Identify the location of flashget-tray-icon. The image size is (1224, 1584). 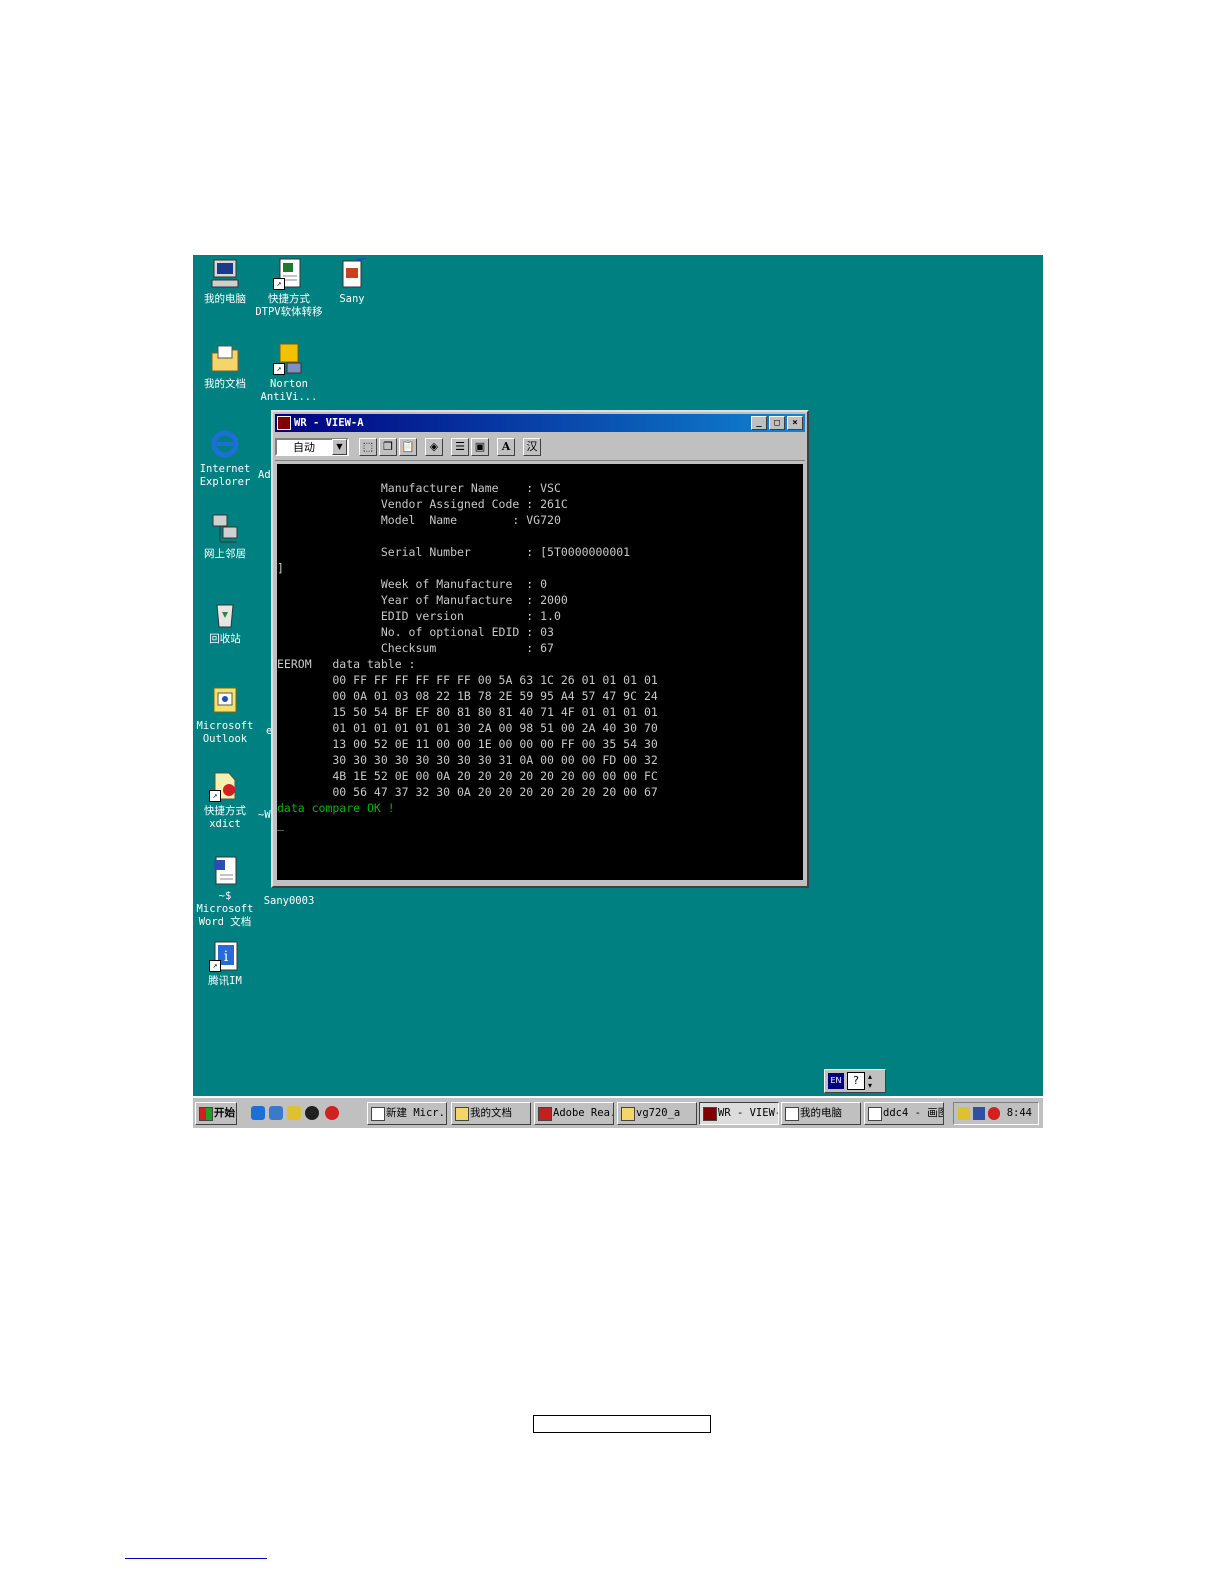
(994, 1113).